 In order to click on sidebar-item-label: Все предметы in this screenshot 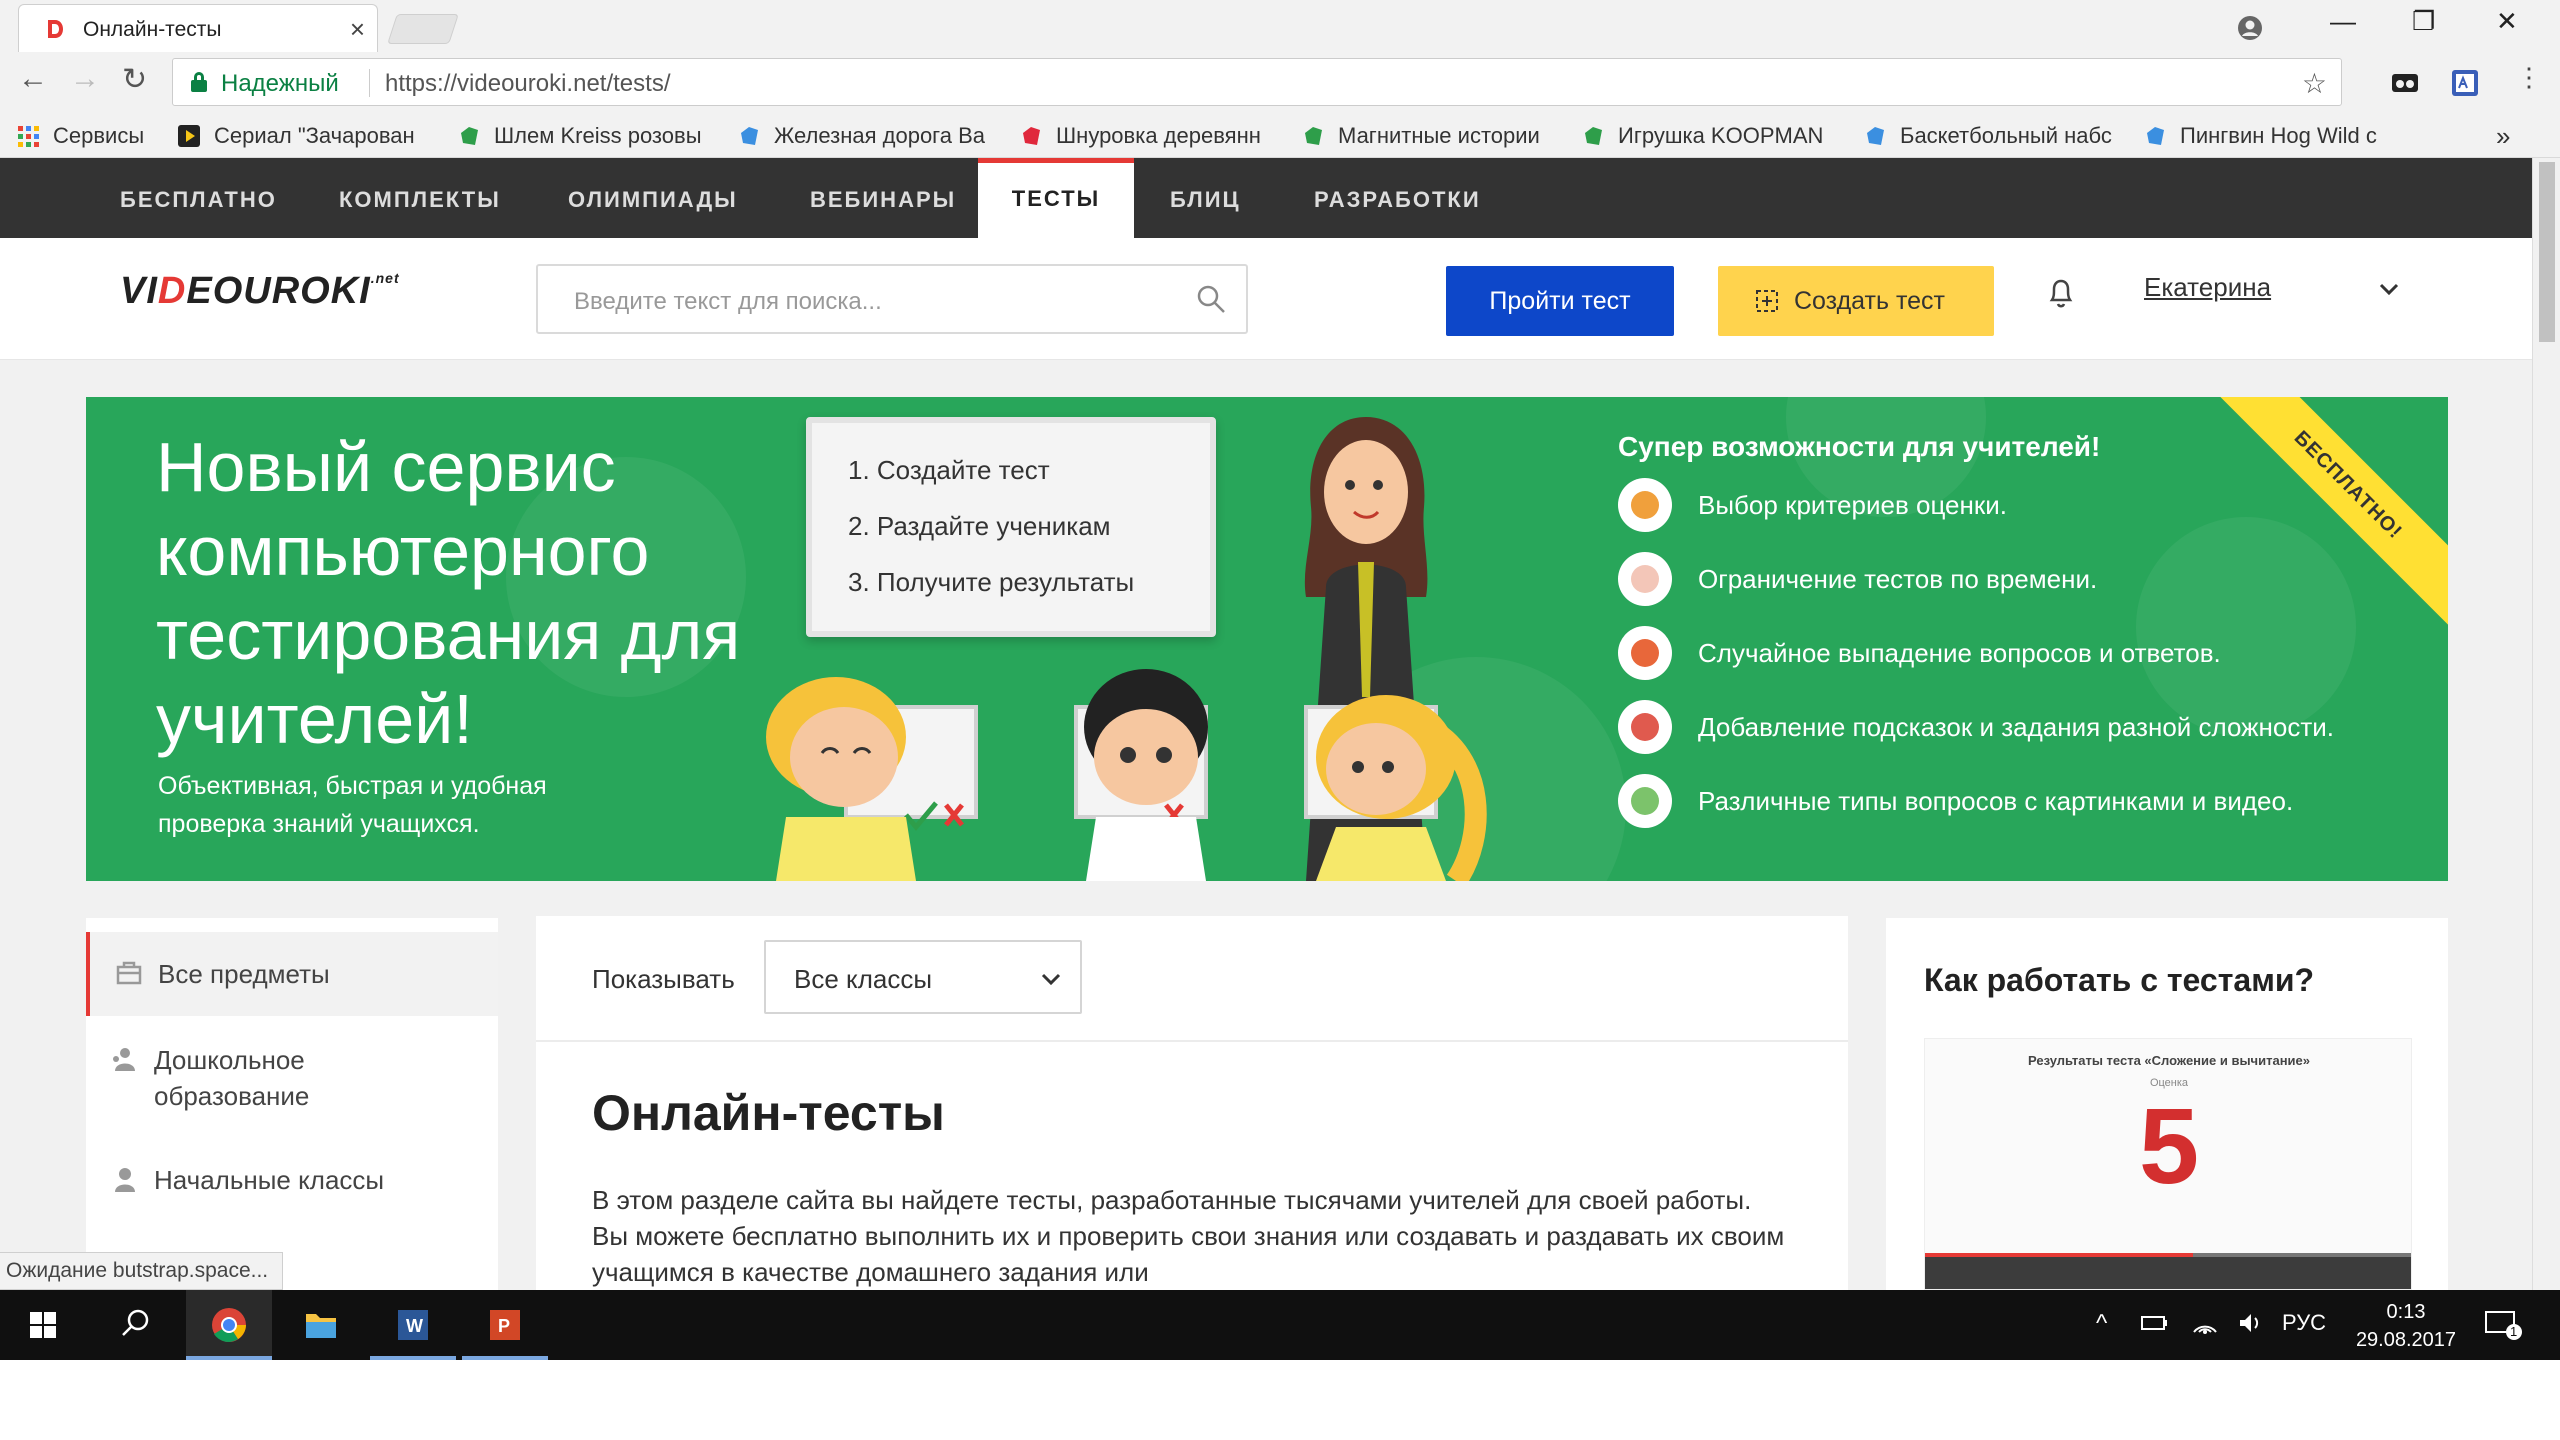, I will do `click(244, 974)`.